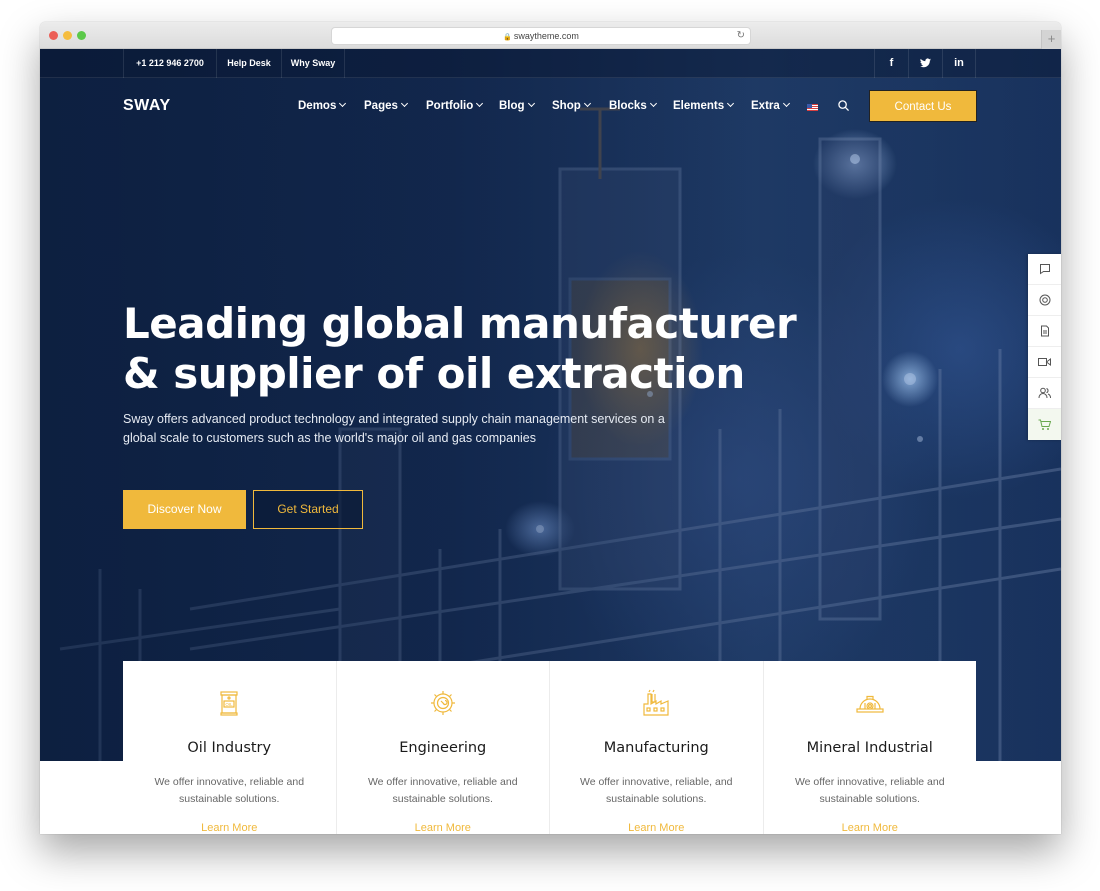  I want to click on contact-us-button: Contact Us, so click(923, 106).